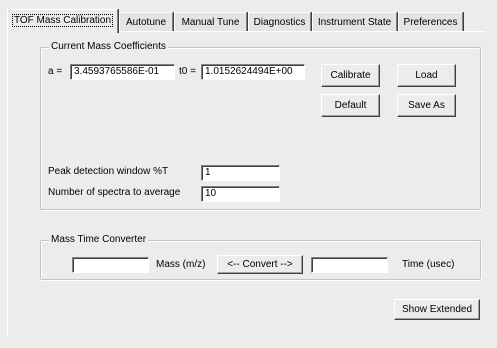 This screenshot has width=497, height=348. Describe the element at coordinates (240, 194) in the screenshot. I see `number-of-spectra-field: 10` at that location.